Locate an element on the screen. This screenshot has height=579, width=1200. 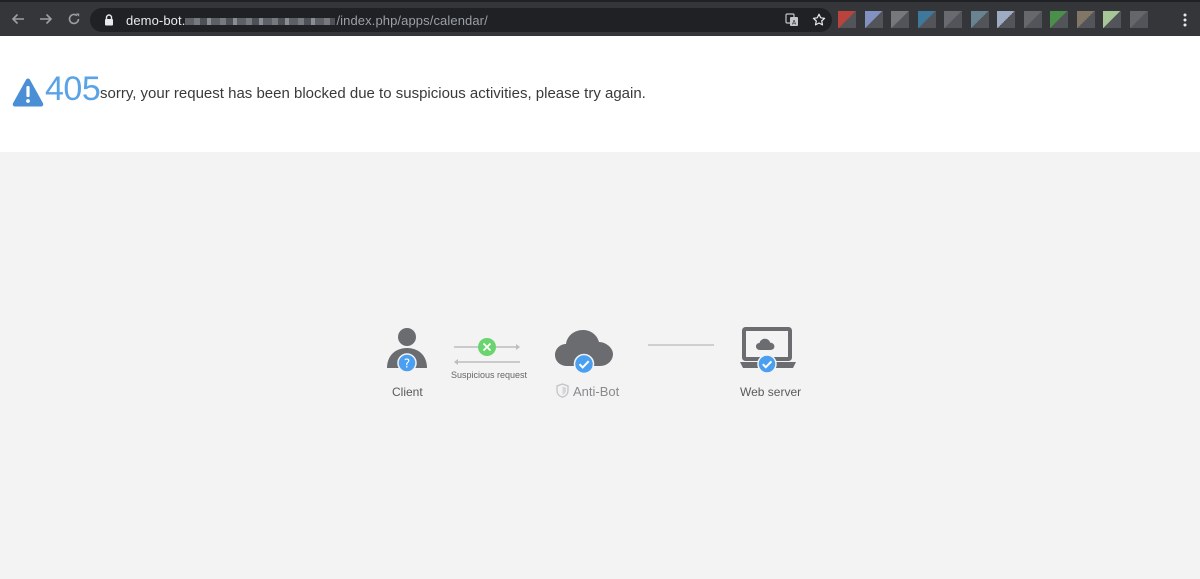
arrow-right-icon is located at coordinates (46, 19).